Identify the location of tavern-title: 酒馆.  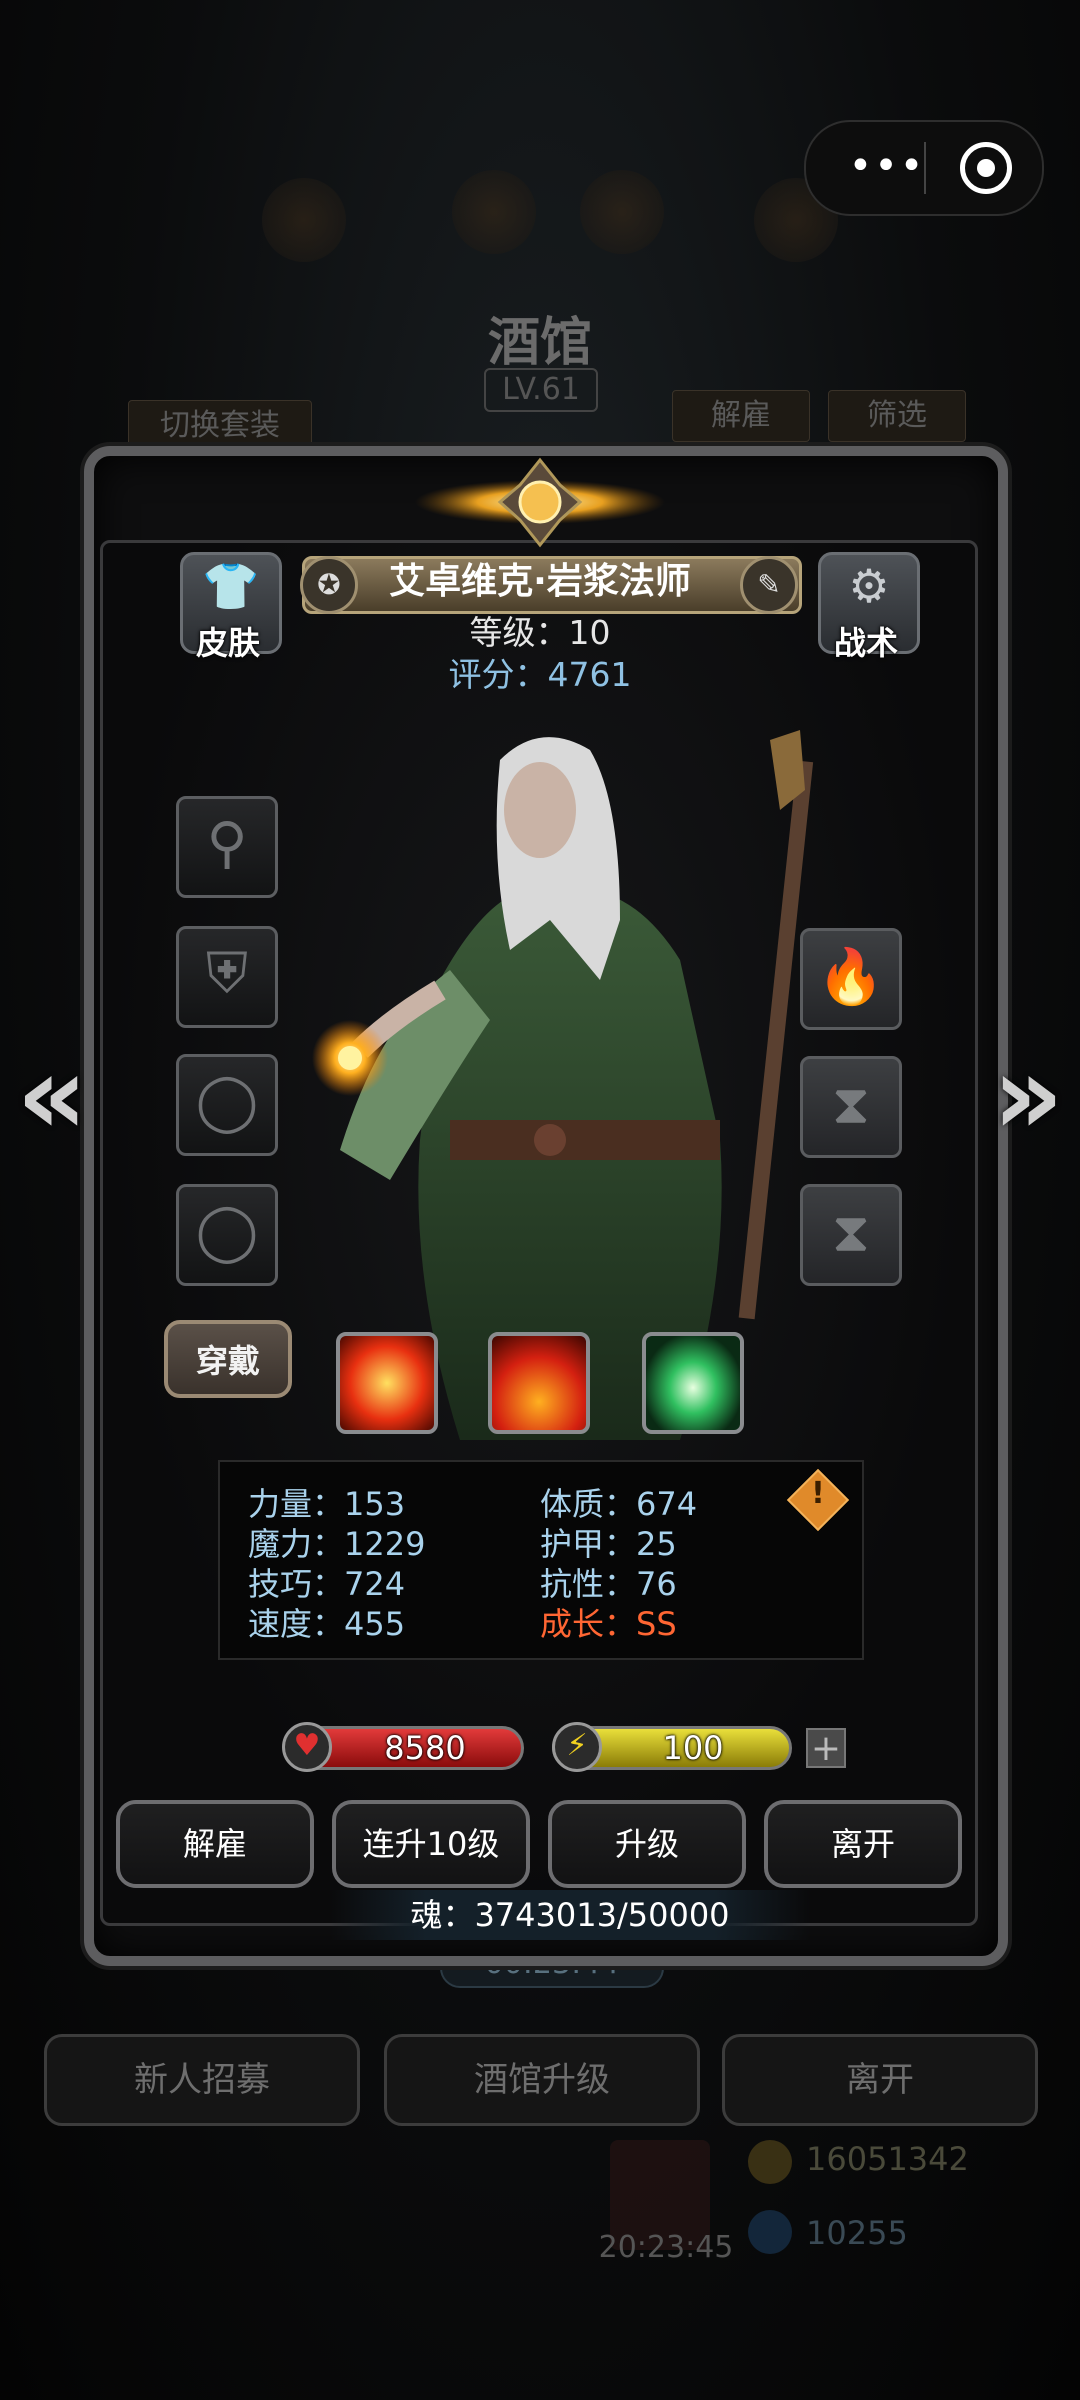
(539, 342).